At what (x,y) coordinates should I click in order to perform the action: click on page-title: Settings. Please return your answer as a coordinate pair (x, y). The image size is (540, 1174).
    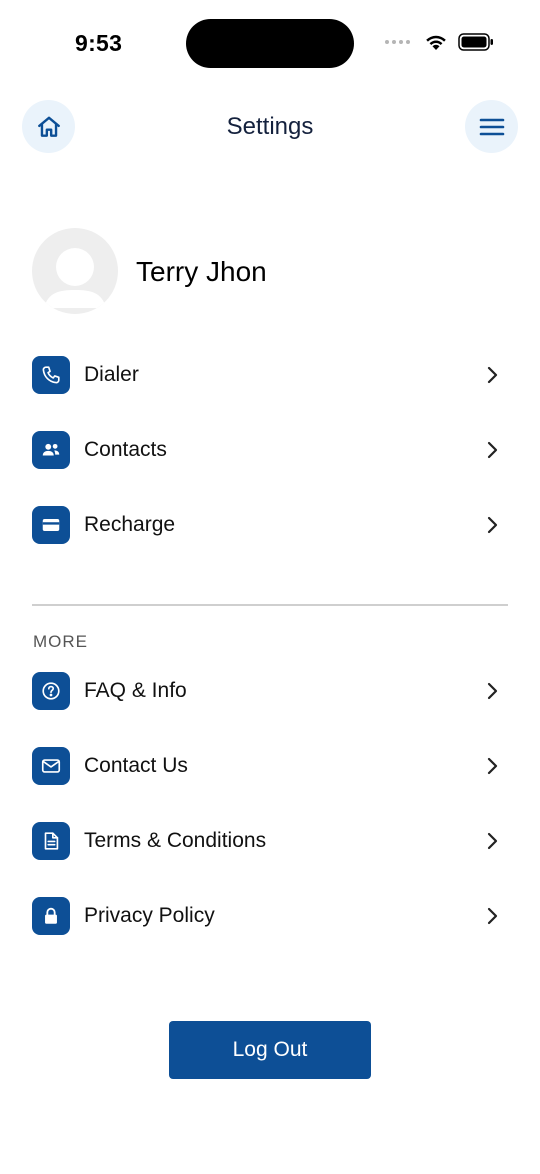
    Looking at the image, I should click on (270, 126).